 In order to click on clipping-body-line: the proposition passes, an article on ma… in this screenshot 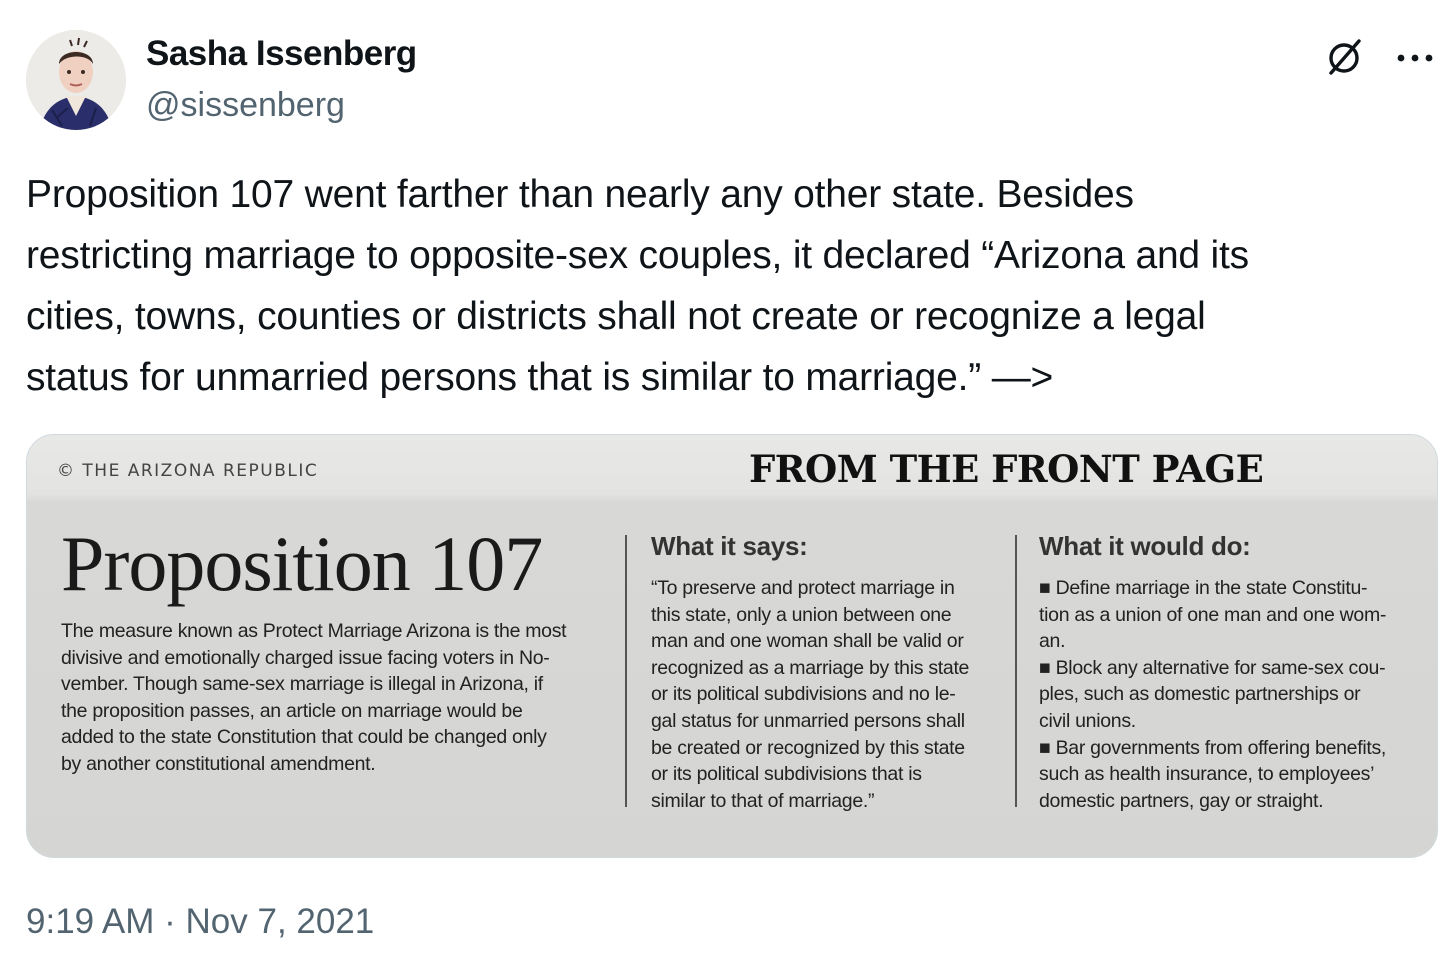, I will do `click(292, 710)`.